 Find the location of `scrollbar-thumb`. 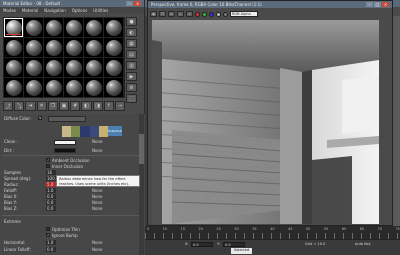

scrollbar-thumb is located at coordinates (141, 149).